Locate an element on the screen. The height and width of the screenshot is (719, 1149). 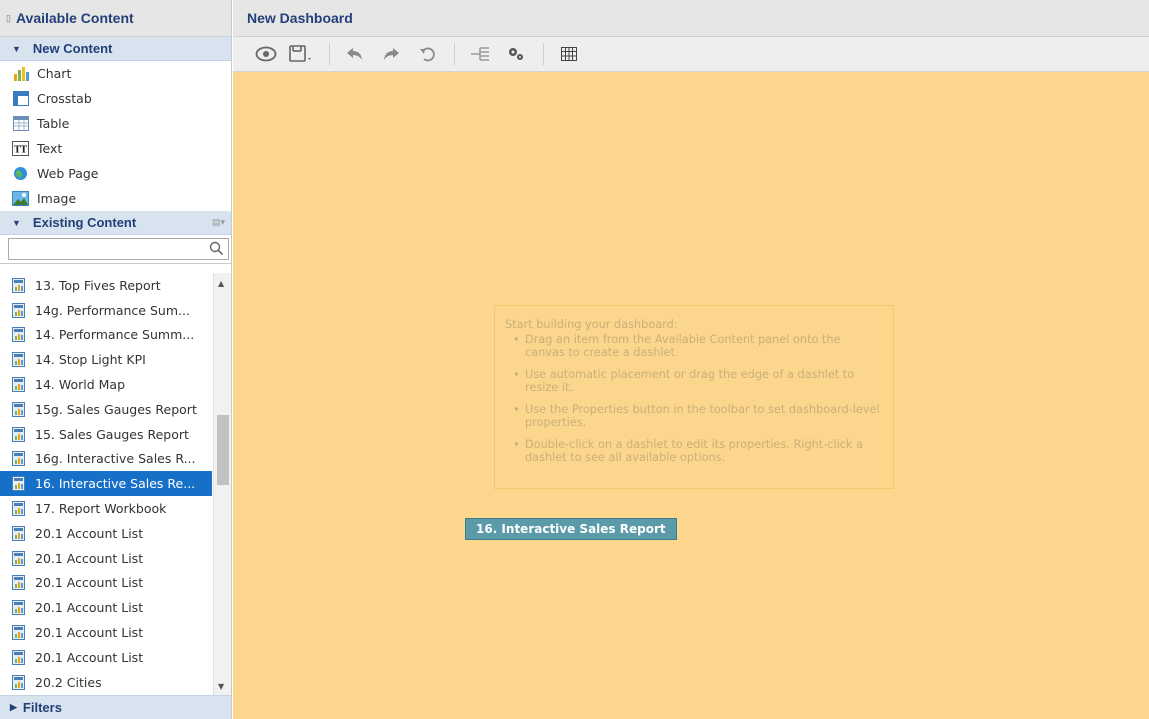
expand-arrow-icon: ▶ is located at coordinates (13, 707).